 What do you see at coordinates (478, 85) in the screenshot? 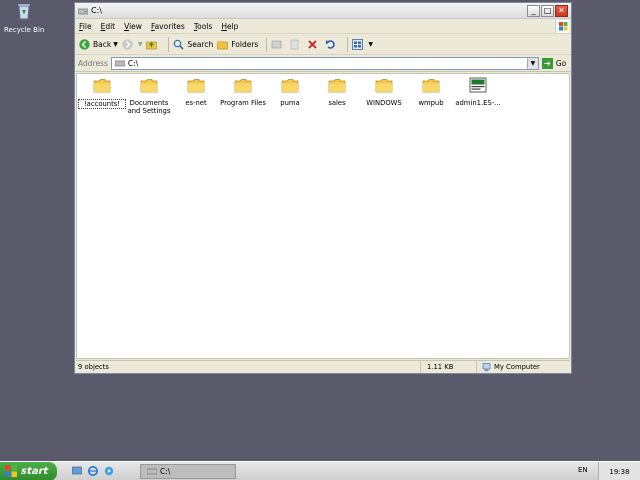
I see `certificate-file-icon` at bounding box center [478, 85].